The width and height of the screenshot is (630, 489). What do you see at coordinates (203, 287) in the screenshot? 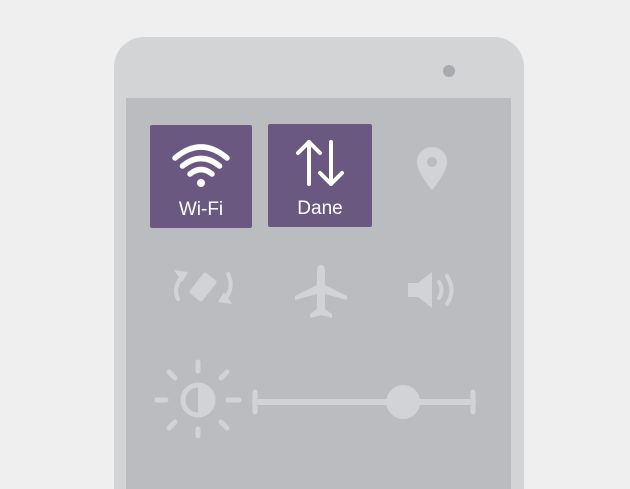
I see `auto-rotate-icon` at bounding box center [203, 287].